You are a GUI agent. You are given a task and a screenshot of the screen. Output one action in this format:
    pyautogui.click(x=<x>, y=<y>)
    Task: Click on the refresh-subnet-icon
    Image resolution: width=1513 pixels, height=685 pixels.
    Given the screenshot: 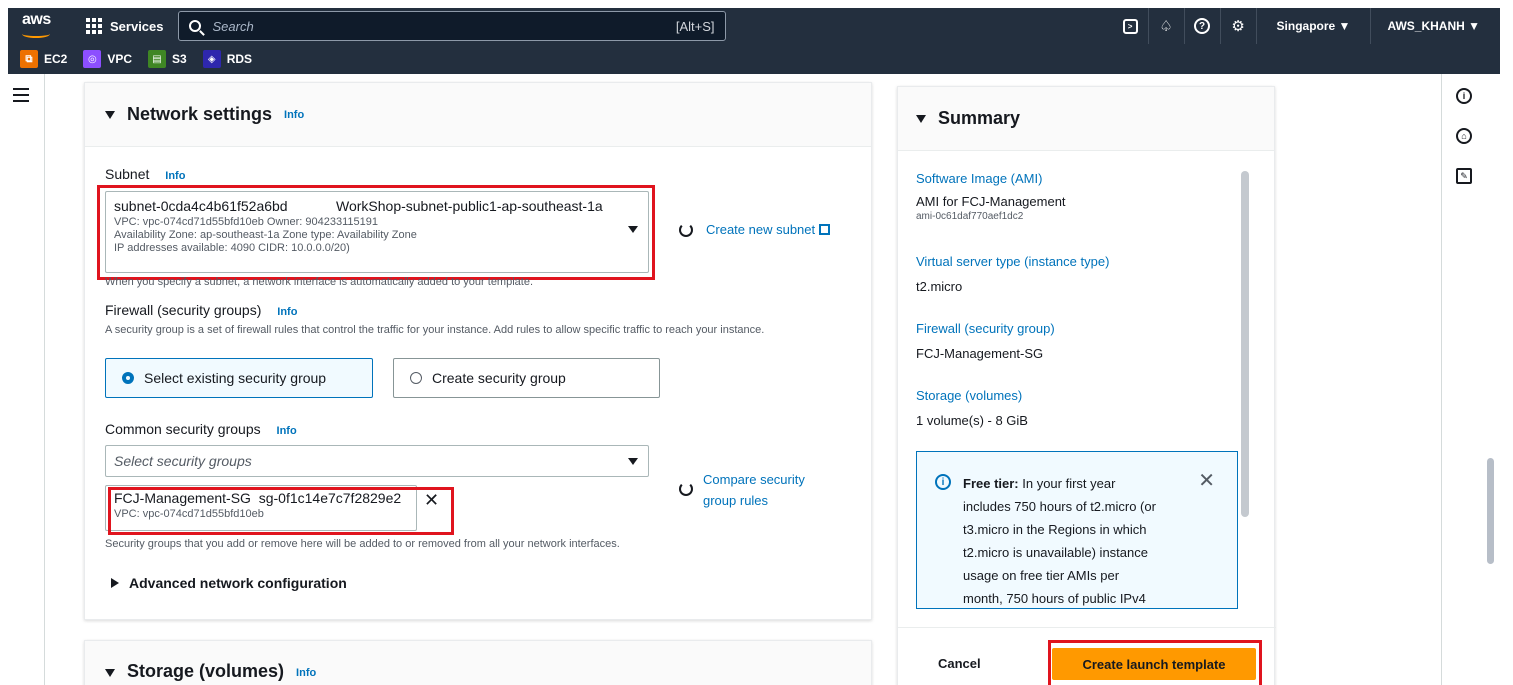 What is the action you would take?
    pyautogui.click(x=686, y=230)
    